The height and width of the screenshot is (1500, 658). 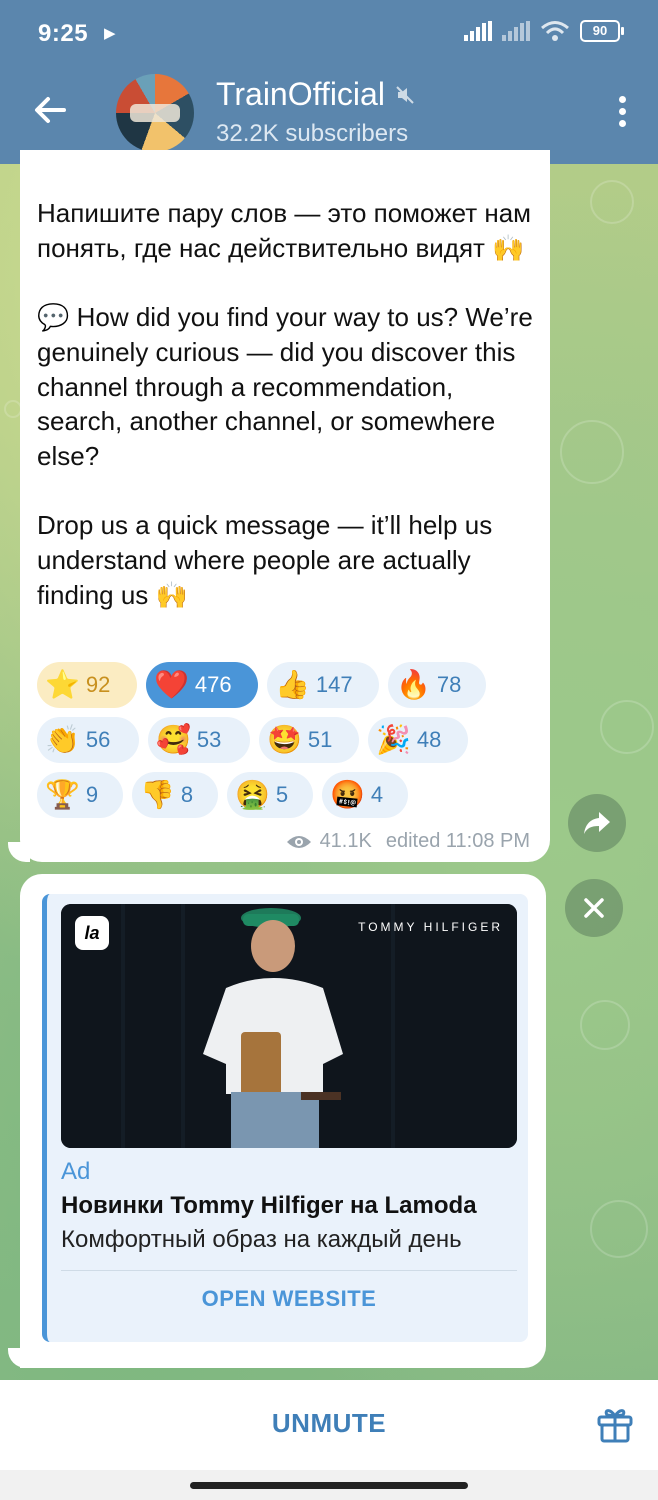 I want to click on reaction-count: 92, so click(x=98, y=684).